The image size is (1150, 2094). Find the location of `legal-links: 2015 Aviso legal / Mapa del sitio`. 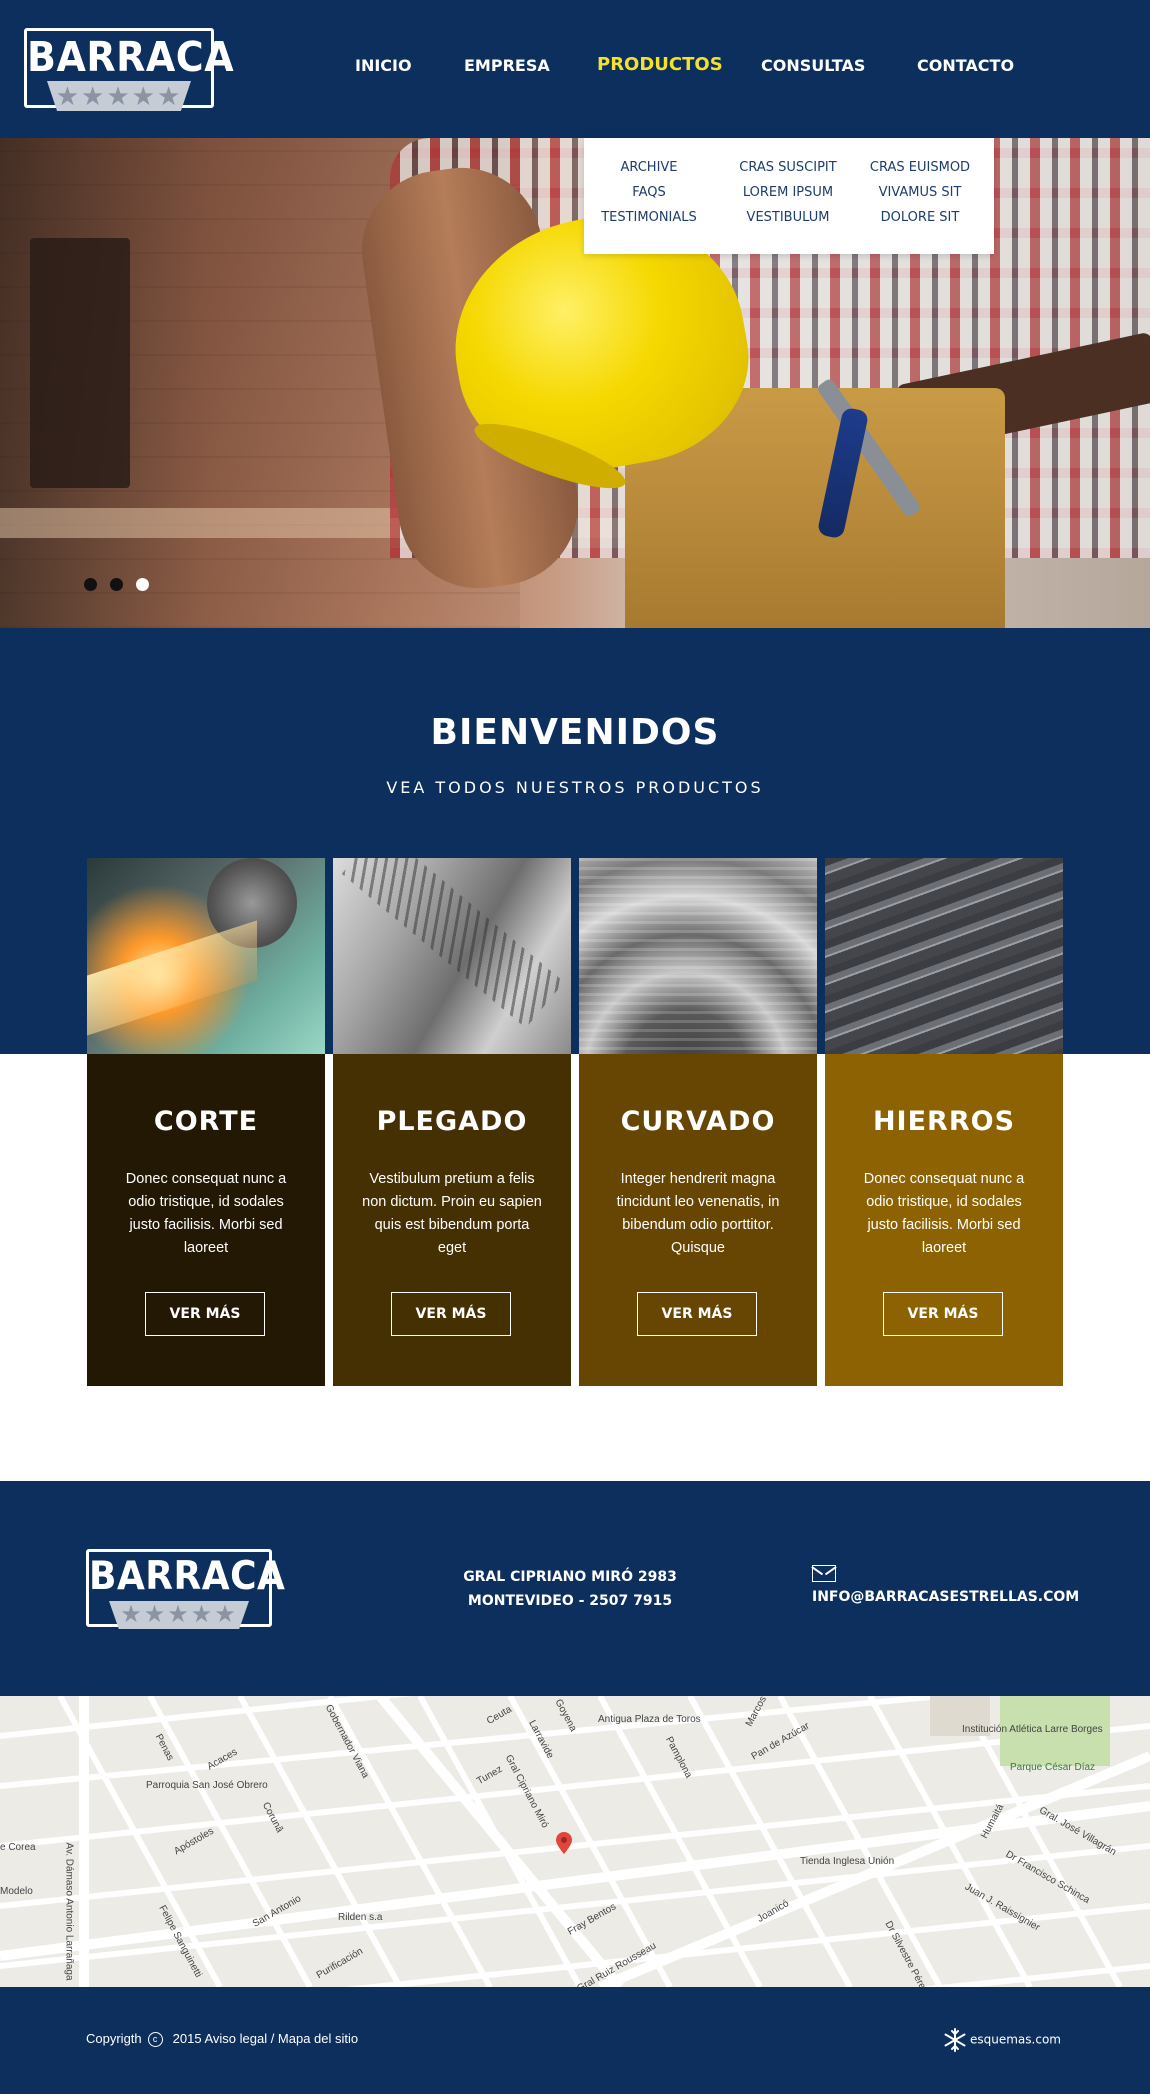

legal-links: 2015 Aviso legal / Mapa del sitio is located at coordinates (266, 2038).